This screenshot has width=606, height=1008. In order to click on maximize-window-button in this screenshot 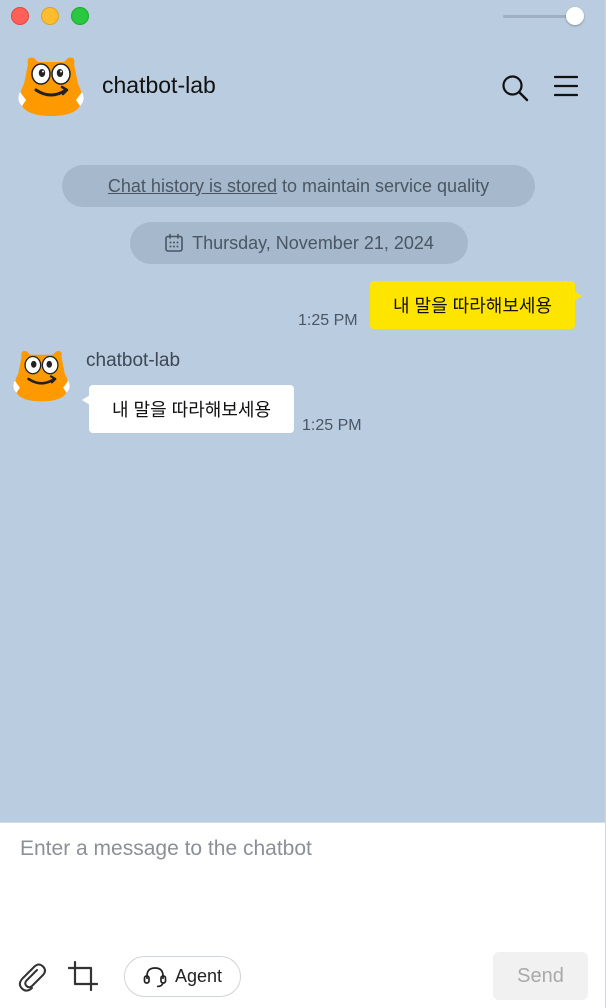, I will do `click(80, 16)`.